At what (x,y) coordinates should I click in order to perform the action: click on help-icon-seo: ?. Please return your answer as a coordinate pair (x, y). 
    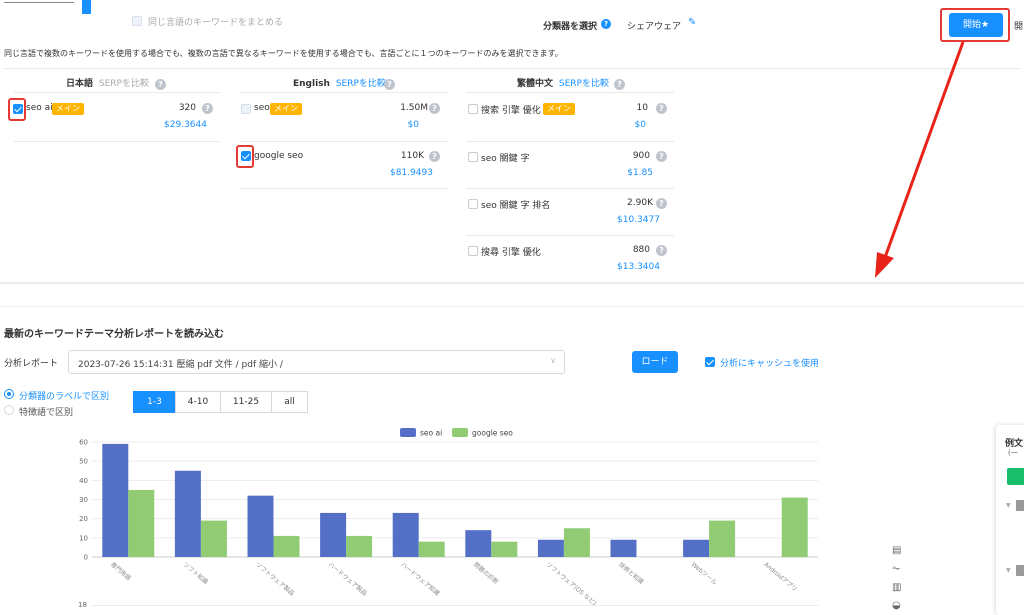
    Looking at the image, I should click on (434, 108).